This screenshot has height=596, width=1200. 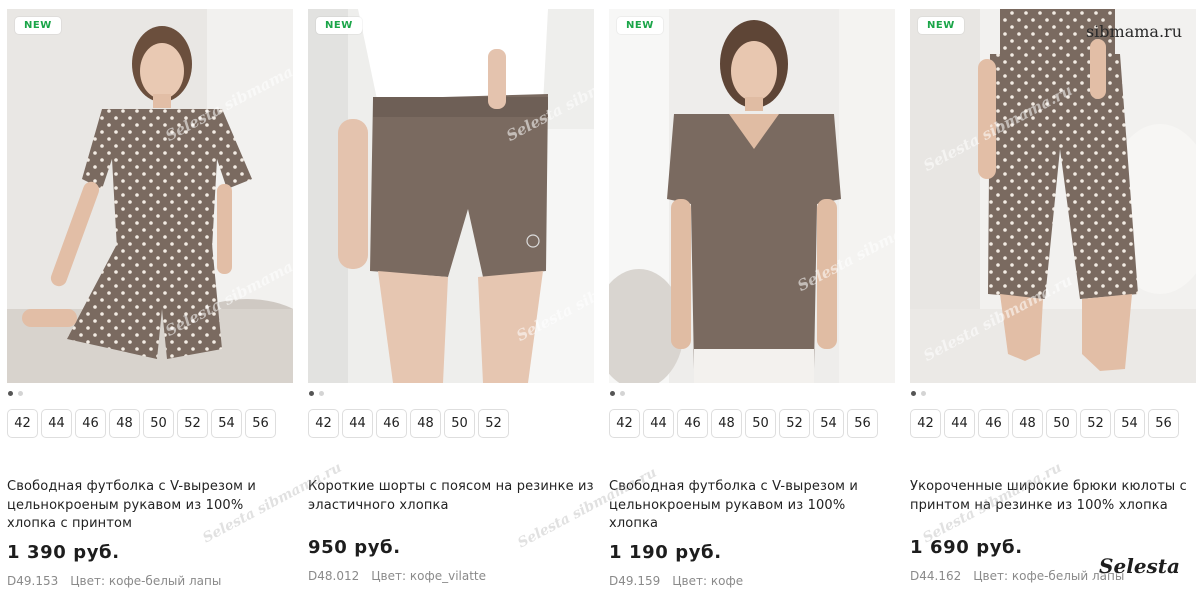 What do you see at coordinates (33, 581) in the screenshot?
I see `product-code: D49.153` at bounding box center [33, 581].